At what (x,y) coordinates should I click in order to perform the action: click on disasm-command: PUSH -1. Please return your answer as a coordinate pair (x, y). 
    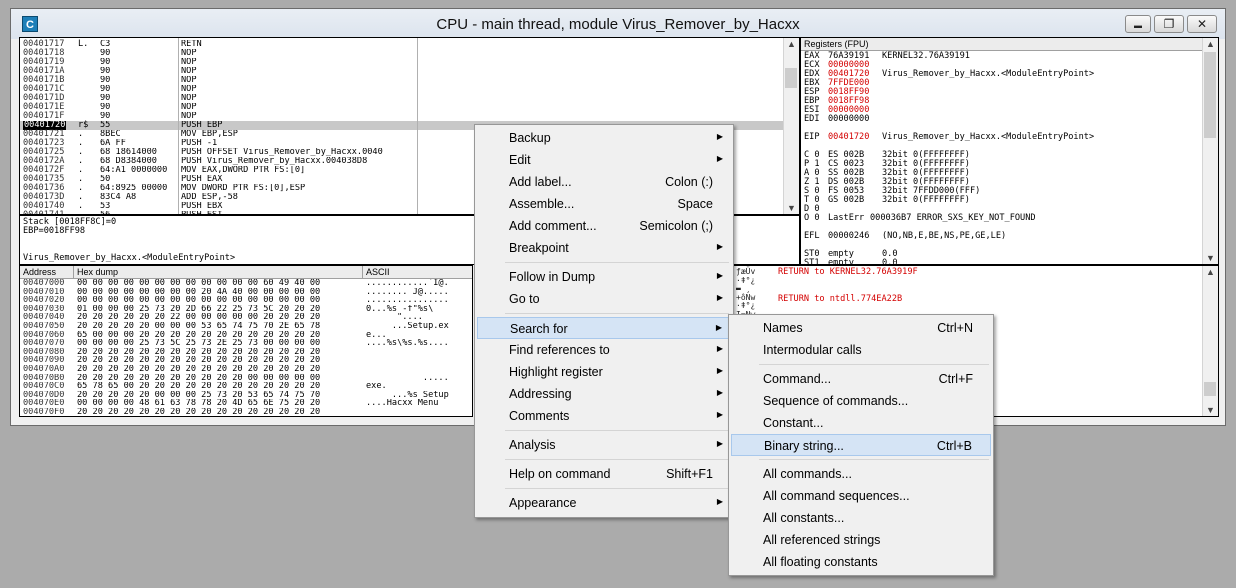
    Looking at the image, I should click on (199, 143).